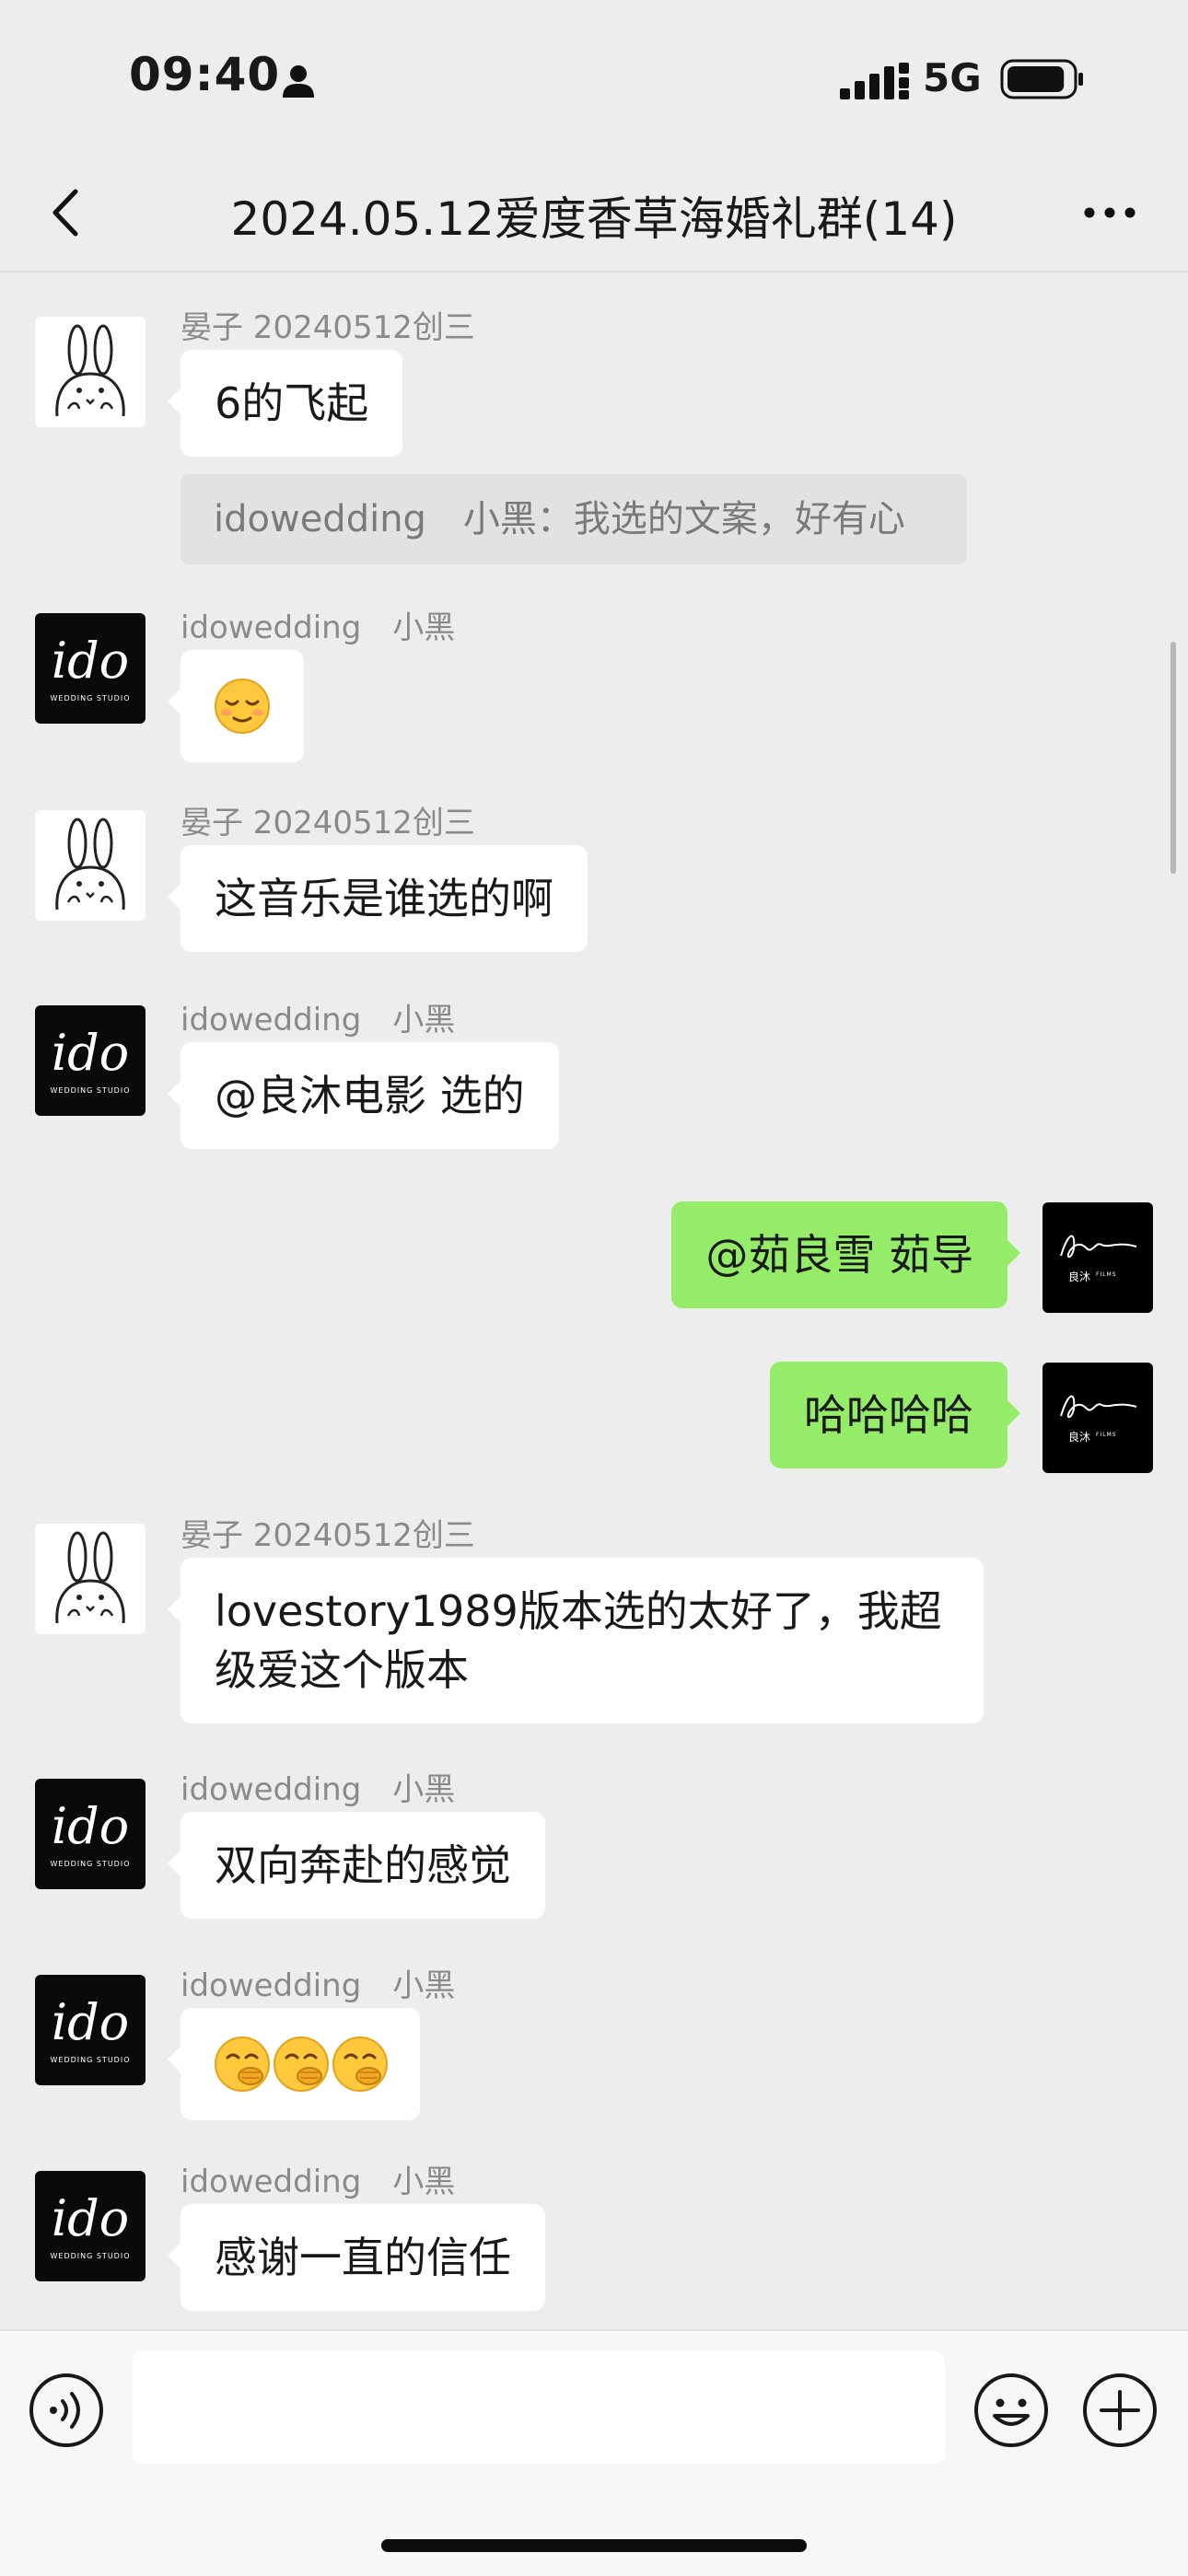 This screenshot has height=2576, width=1188. Describe the element at coordinates (1011, 2410) in the screenshot. I see `emoji-icon` at that location.